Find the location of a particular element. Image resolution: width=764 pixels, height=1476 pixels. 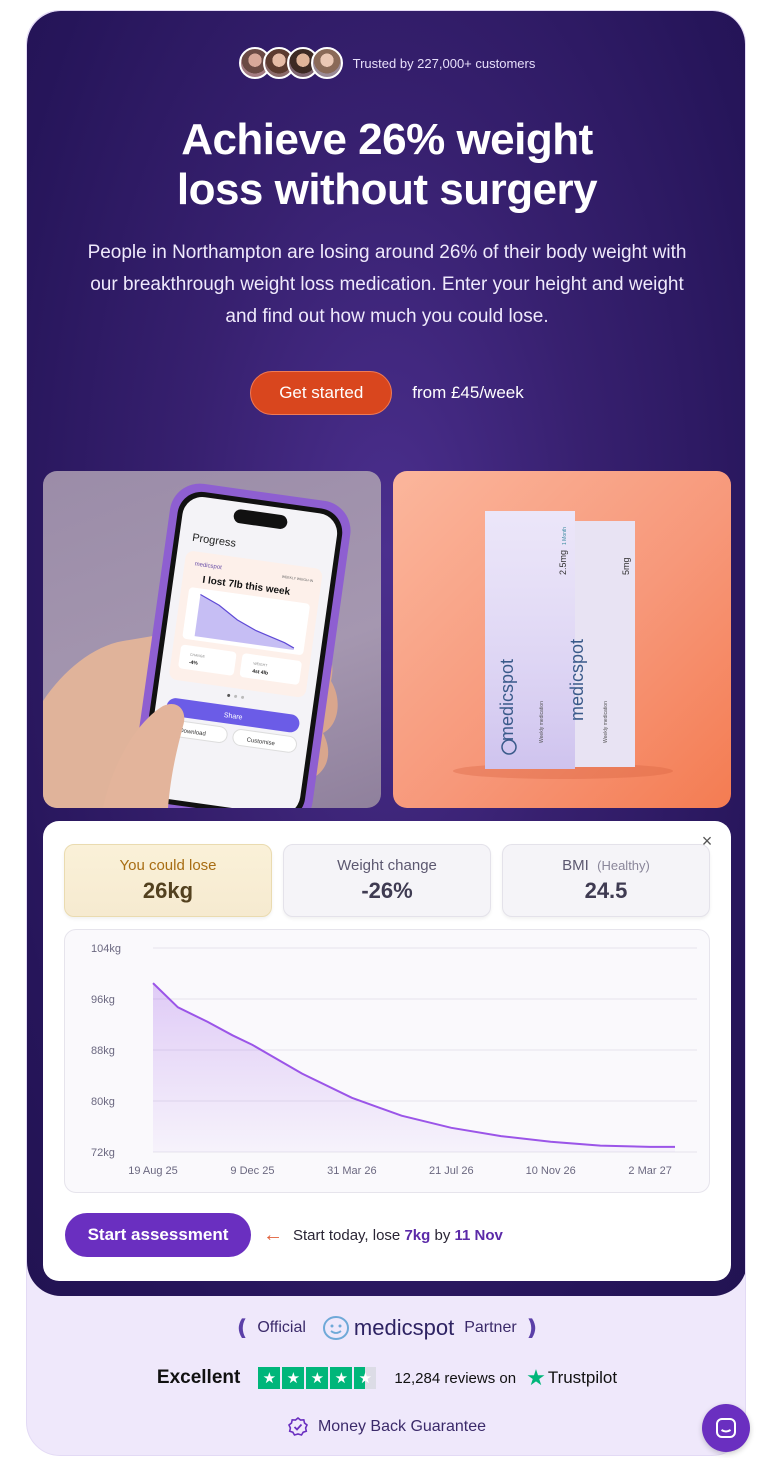

money-back-guarantee: Money Back Guarantee is located at coordinates (386, 1427).